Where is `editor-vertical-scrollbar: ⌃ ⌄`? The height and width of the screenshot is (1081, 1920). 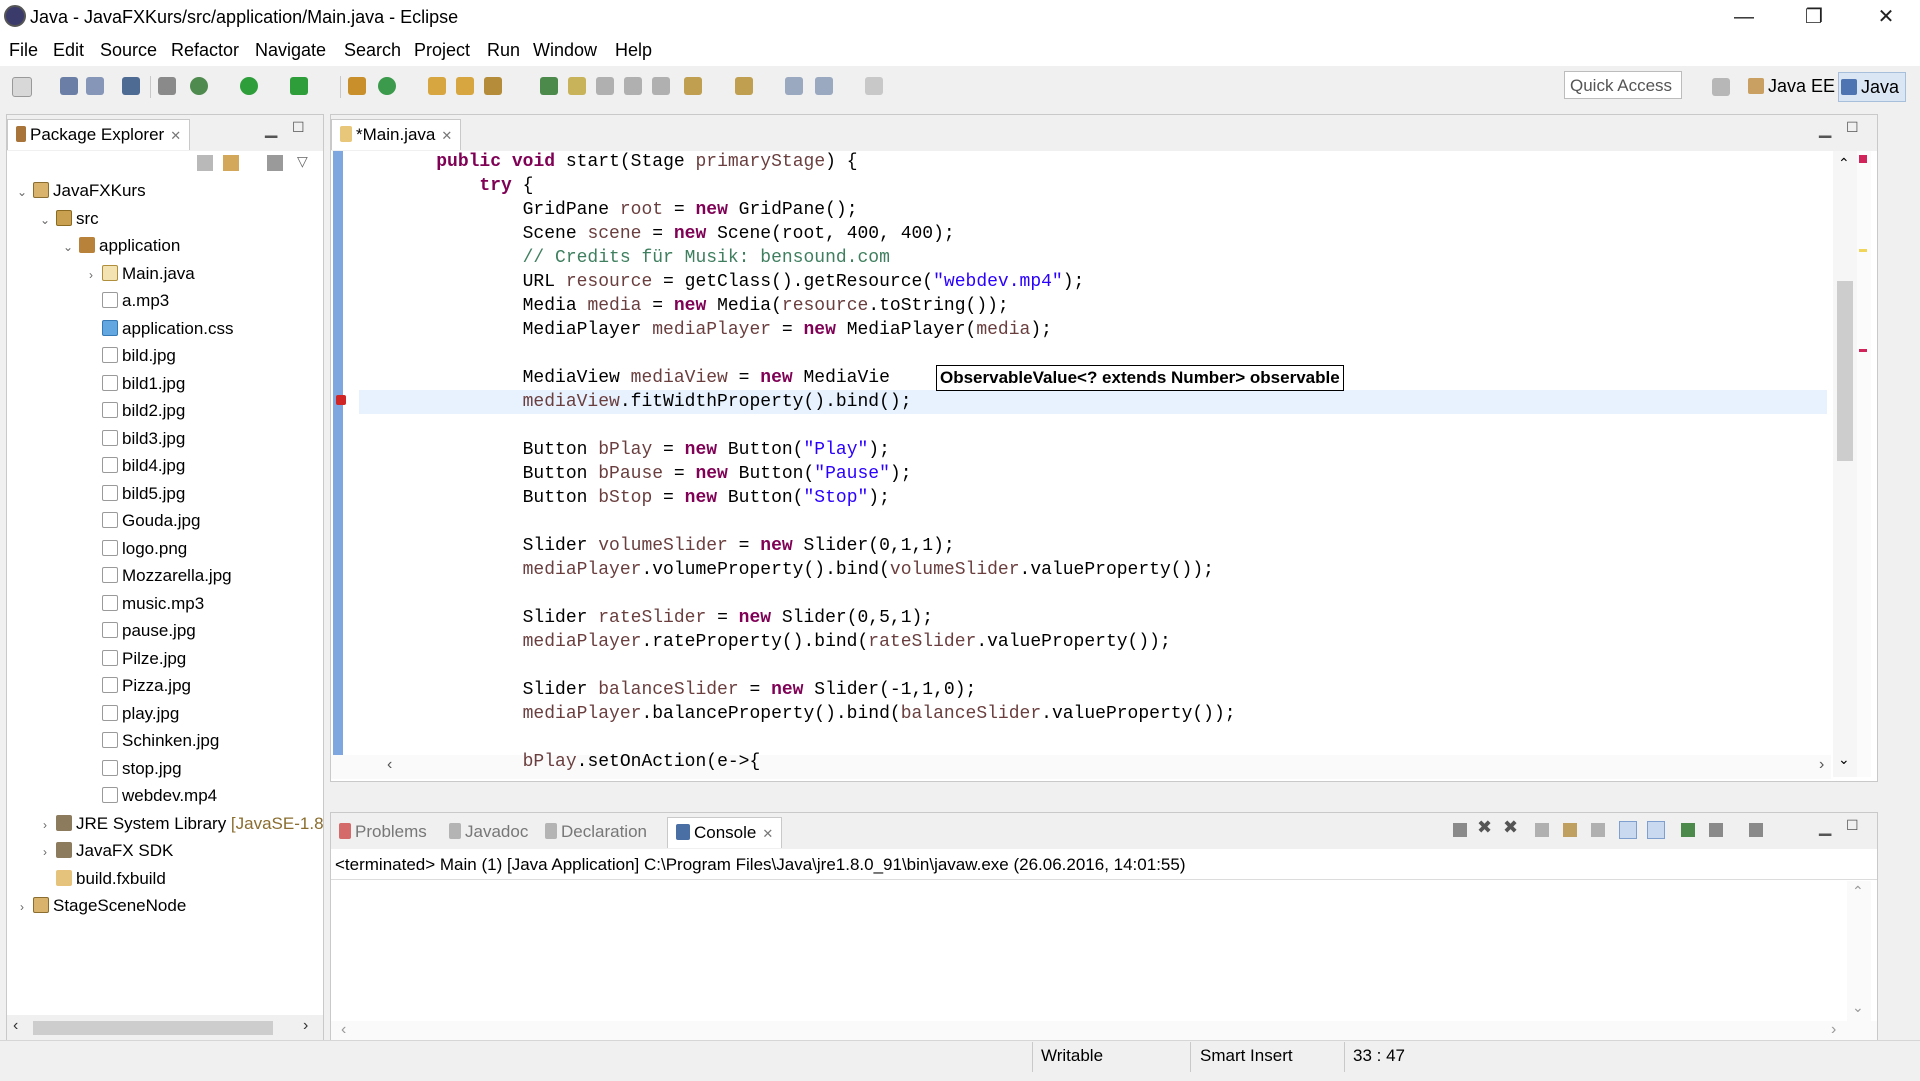
editor-vertical-scrollbar: ⌃ ⌄ is located at coordinates (1845, 464).